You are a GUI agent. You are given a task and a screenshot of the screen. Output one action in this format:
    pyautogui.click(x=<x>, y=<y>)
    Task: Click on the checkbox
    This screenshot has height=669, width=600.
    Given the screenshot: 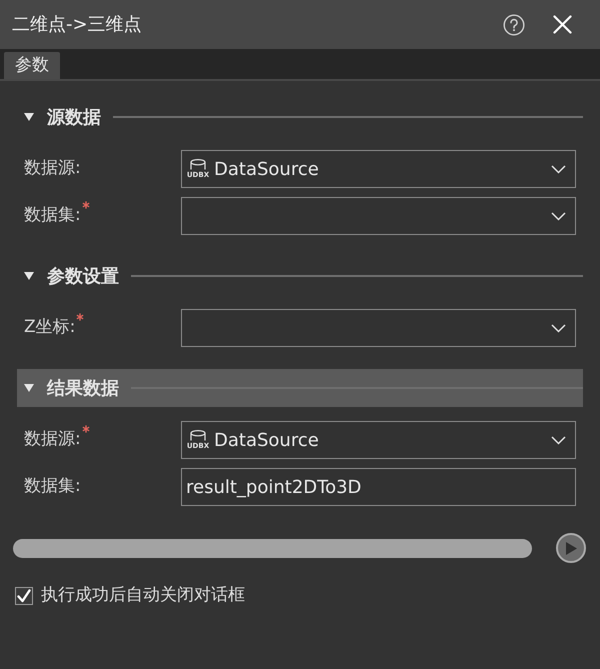 What is the action you would take?
    pyautogui.click(x=24, y=595)
    